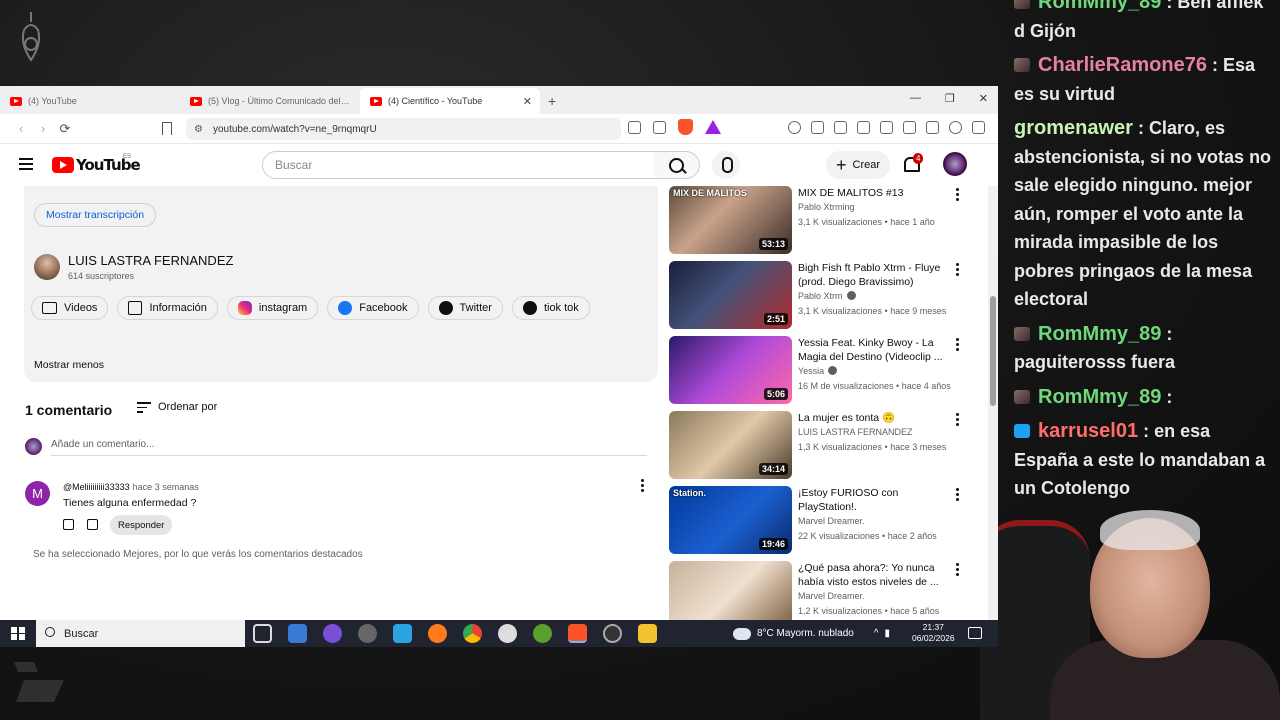  What do you see at coordinates (858, 165) in the screenshot?
I see `create-button: + Crear` at bounding box center [858, 165].